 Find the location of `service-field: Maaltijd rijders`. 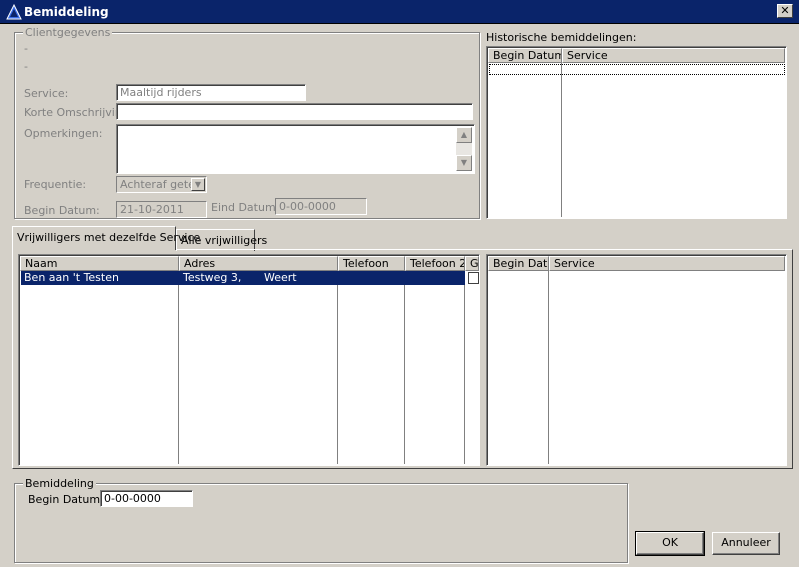

service-field: Maaltijd rijders is located at coordinates (211, 92).